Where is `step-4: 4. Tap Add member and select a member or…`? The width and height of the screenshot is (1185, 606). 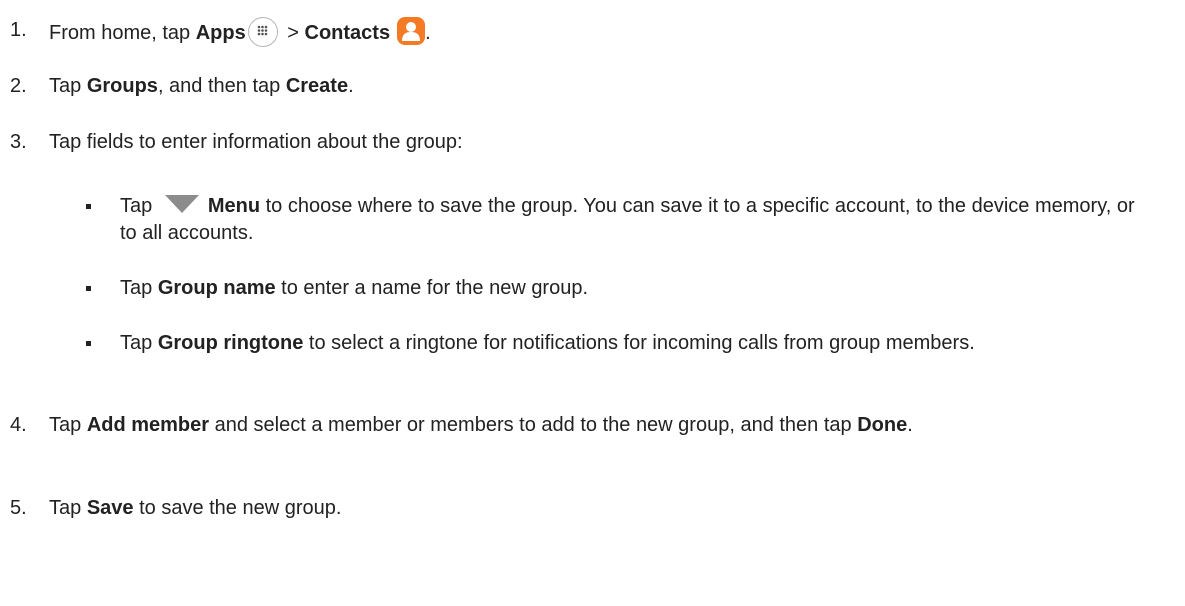
step-4: 4. Tap Add member and select a member or… is located at coordinates (577, 425).